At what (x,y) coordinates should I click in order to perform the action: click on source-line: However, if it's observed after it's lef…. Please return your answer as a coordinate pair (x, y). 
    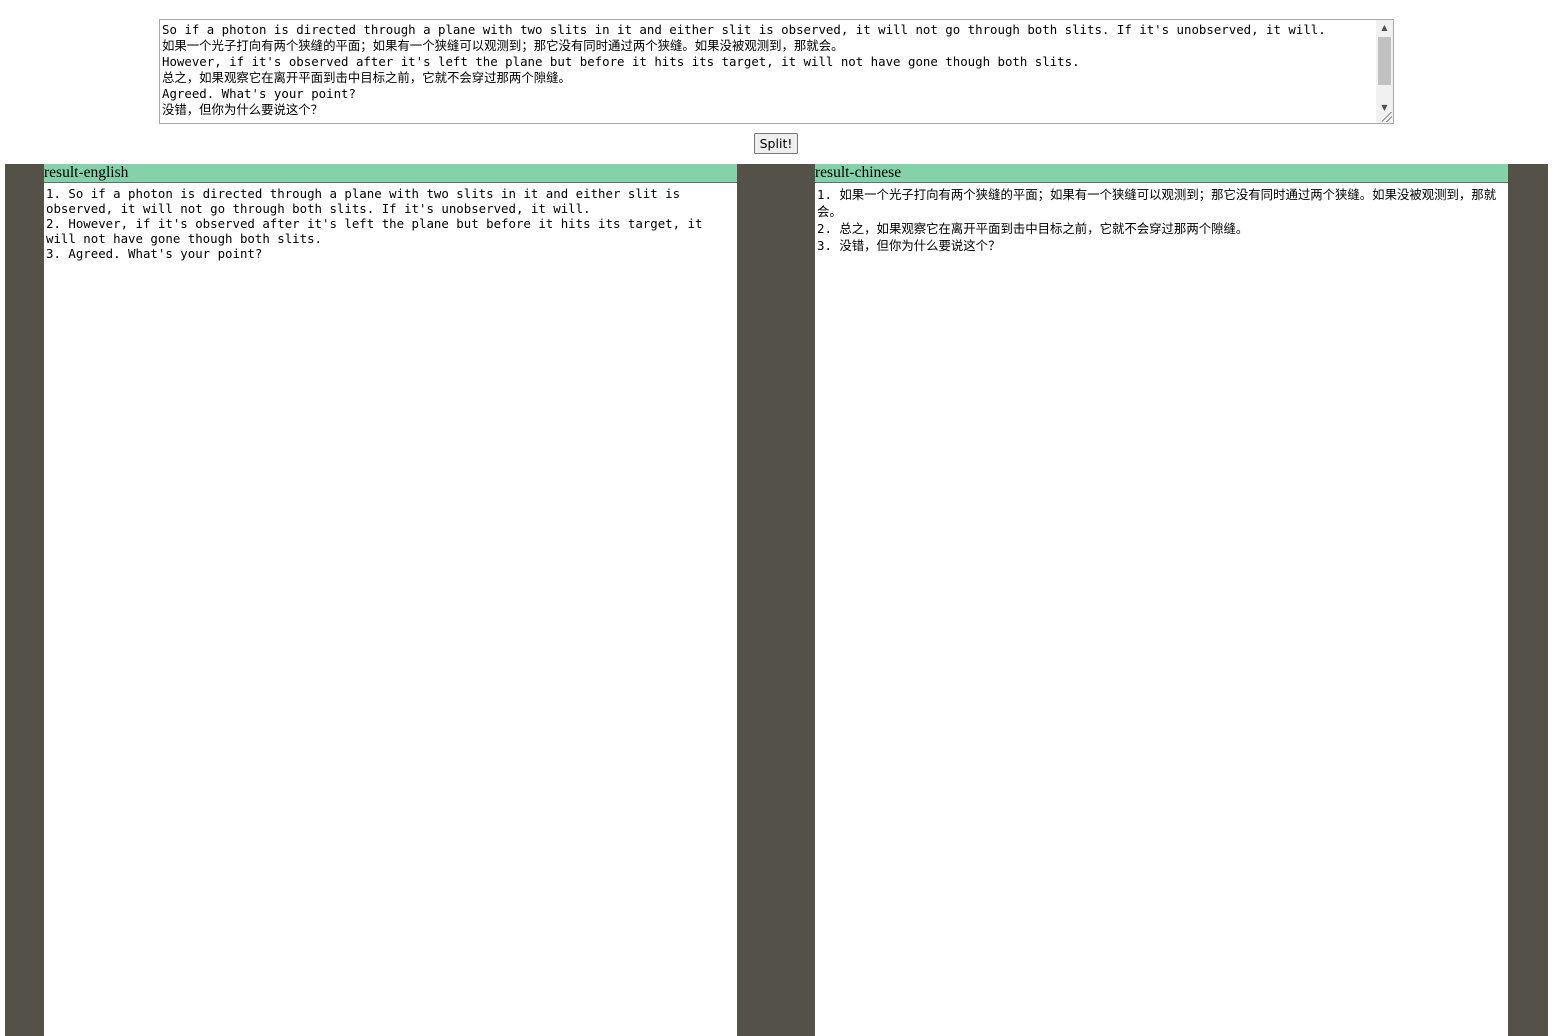
    Looking at the image, I should click on (621, 61).